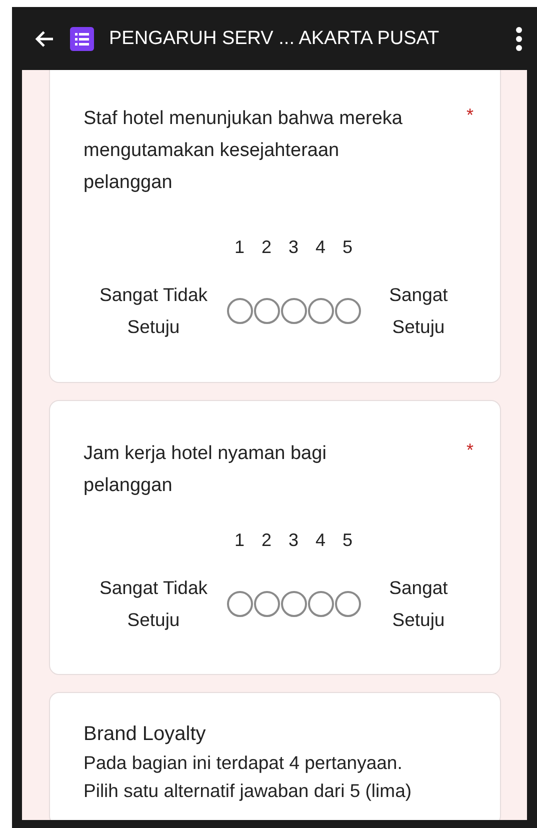 Image resolution: width=537 pixels, height=828 pixels. I want to click on more-menu-icon, so click(519, 39).